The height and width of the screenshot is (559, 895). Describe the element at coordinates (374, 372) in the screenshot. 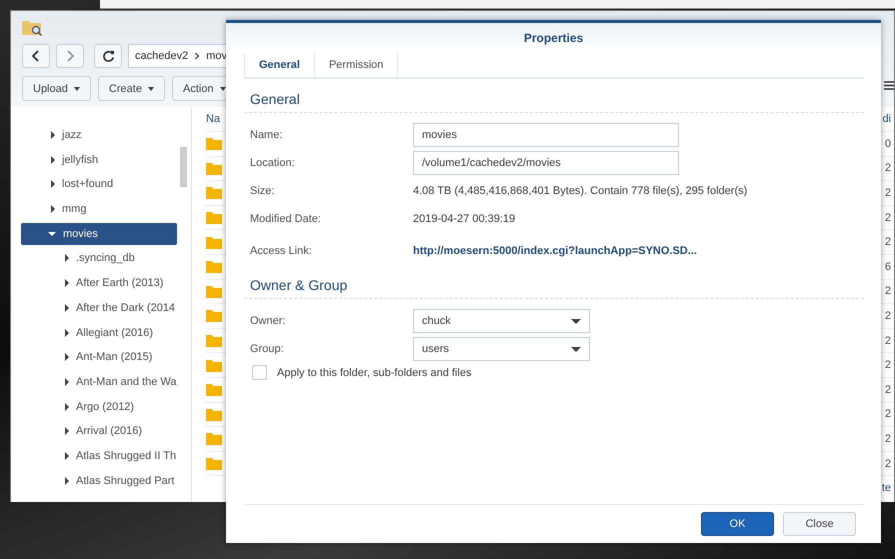

I see `checkbox-label: Apply to this folder, sub-folders and files` at that location.